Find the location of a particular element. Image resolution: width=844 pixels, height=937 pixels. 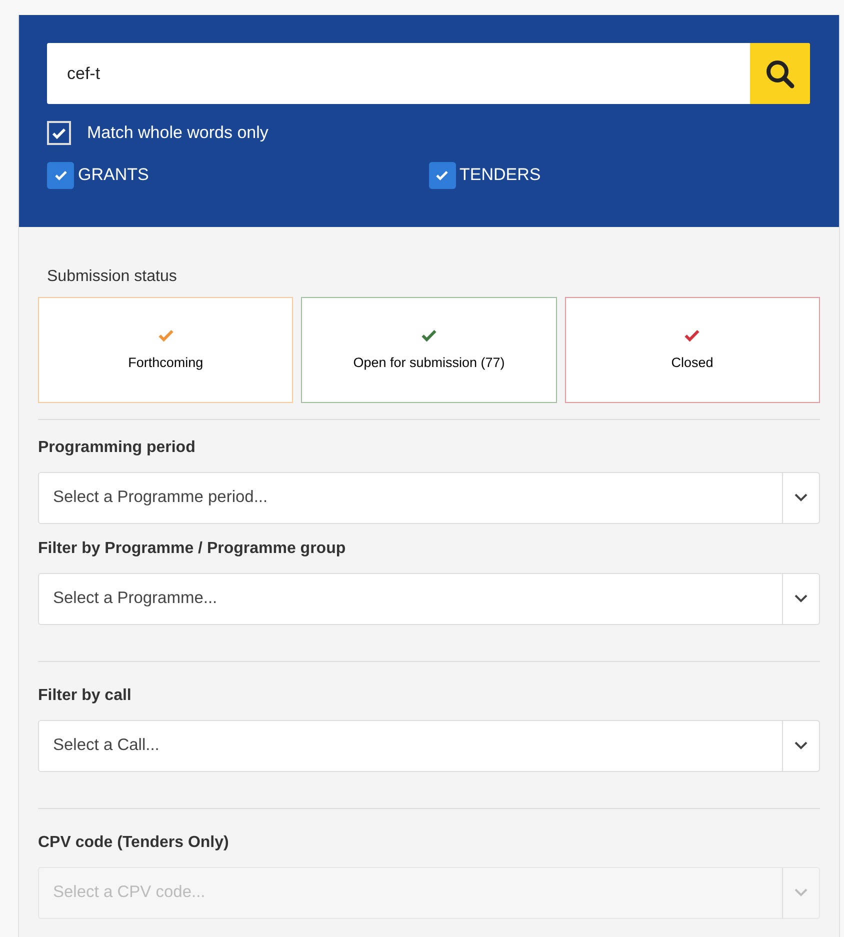

section-title: Submission status is located at coordinates (112, 276).